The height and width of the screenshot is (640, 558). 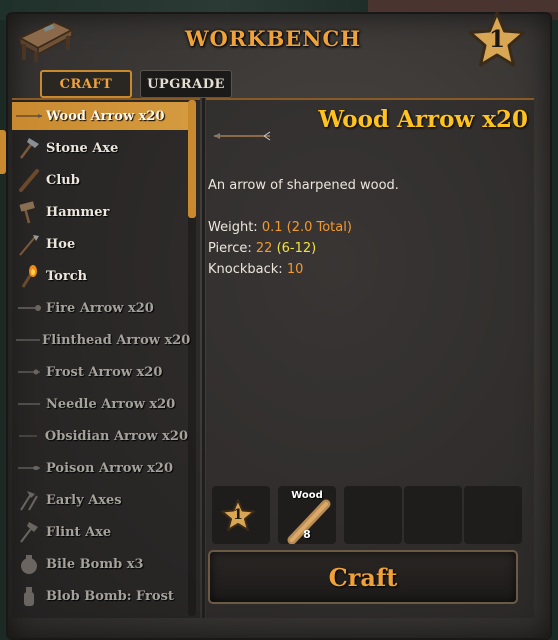 What do you see at coordinates (423, 119) in the screenshot?
I see `recipe-title: Wood Arrow x20` at bounding box center [423, 119].